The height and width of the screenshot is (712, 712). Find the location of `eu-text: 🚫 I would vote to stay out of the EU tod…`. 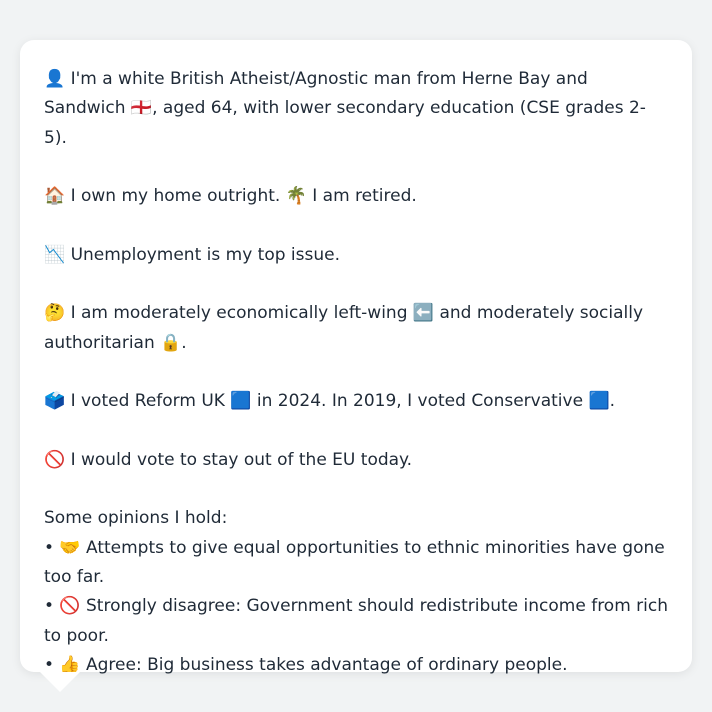

eu-text: 🚫 I would vote to stay out of the EU tod… is located at coordinates (228, 459).